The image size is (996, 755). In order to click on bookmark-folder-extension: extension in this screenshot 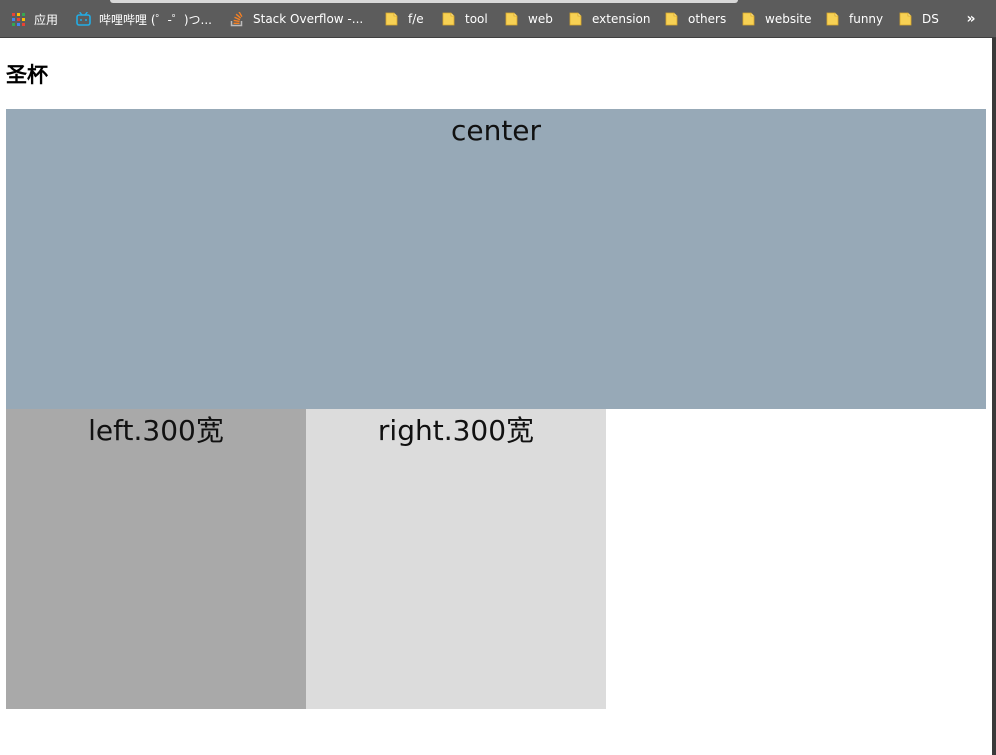, I will do `click(610, 19)`.